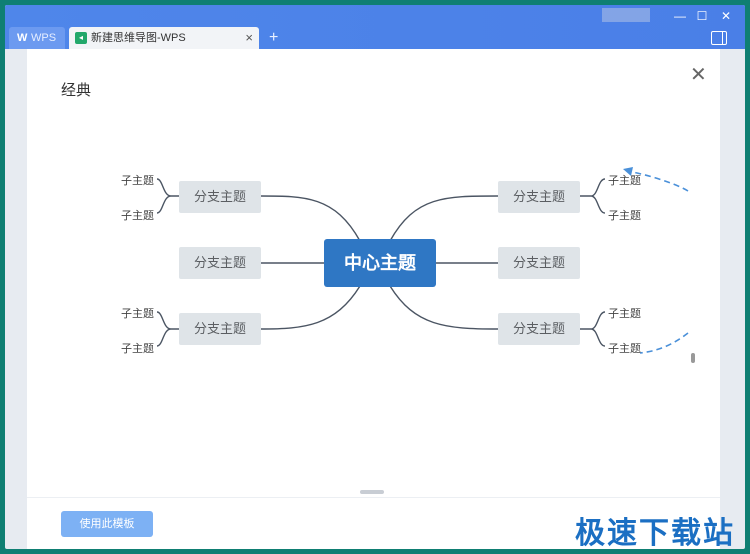  What do you see at coordinates (719, 38) in the screenshot?
I see `sidebar-toggle-icon` at bounding box center [719, 38].